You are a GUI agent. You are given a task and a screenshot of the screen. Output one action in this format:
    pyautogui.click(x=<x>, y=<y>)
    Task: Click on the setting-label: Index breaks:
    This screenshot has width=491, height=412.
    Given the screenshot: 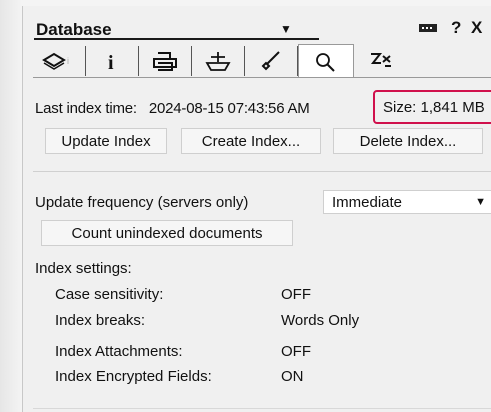 What is the action you would take?
    pyautogui.click(x=100, y=320)
    